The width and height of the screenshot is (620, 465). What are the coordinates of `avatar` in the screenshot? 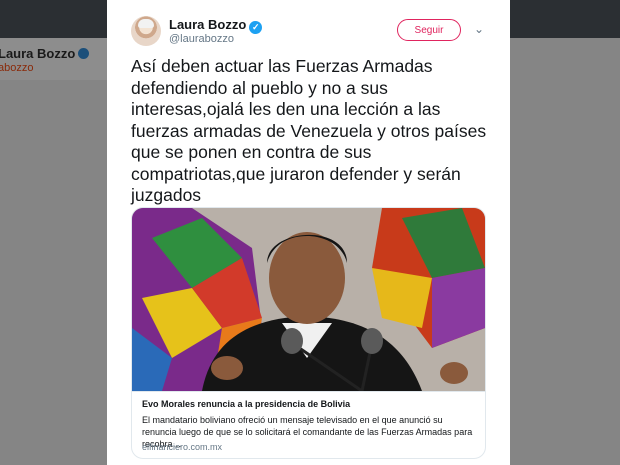 It's located at (146, 31).